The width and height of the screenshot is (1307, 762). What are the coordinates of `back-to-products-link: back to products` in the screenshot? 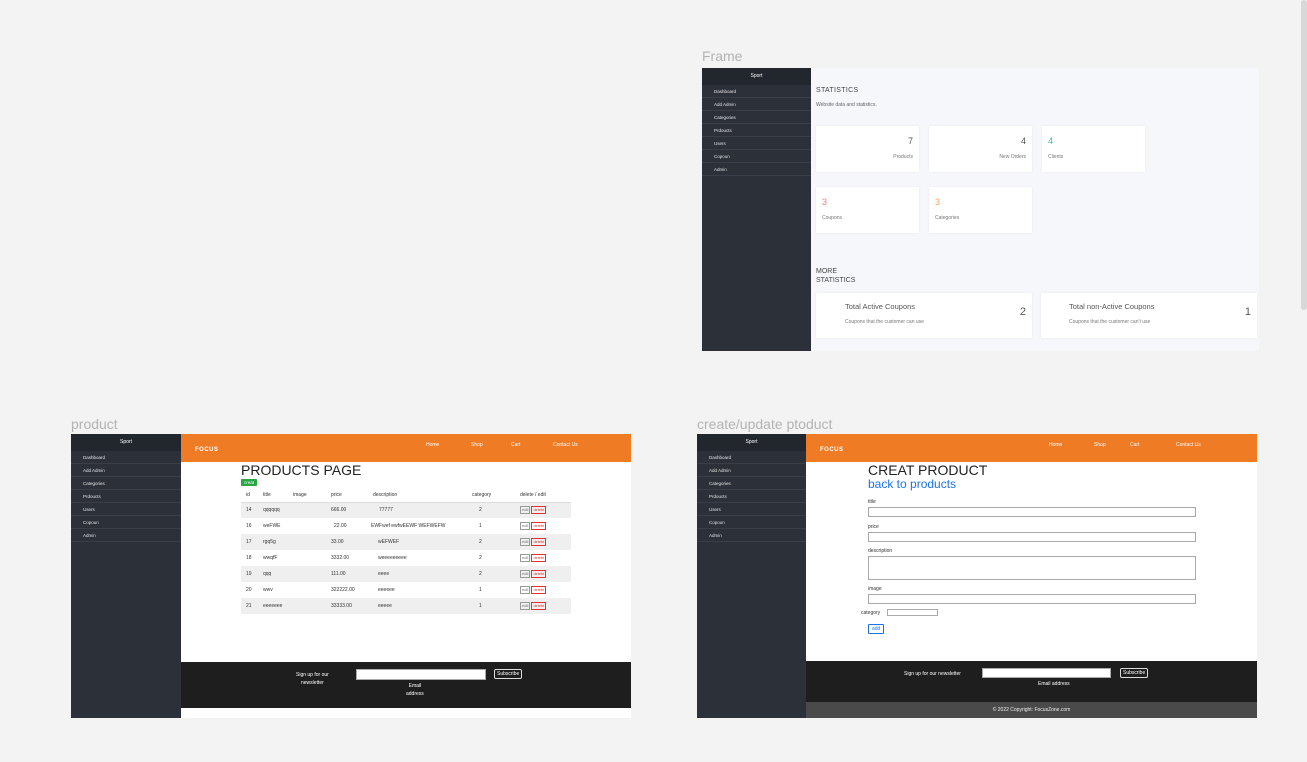 It's located at (912, 484).